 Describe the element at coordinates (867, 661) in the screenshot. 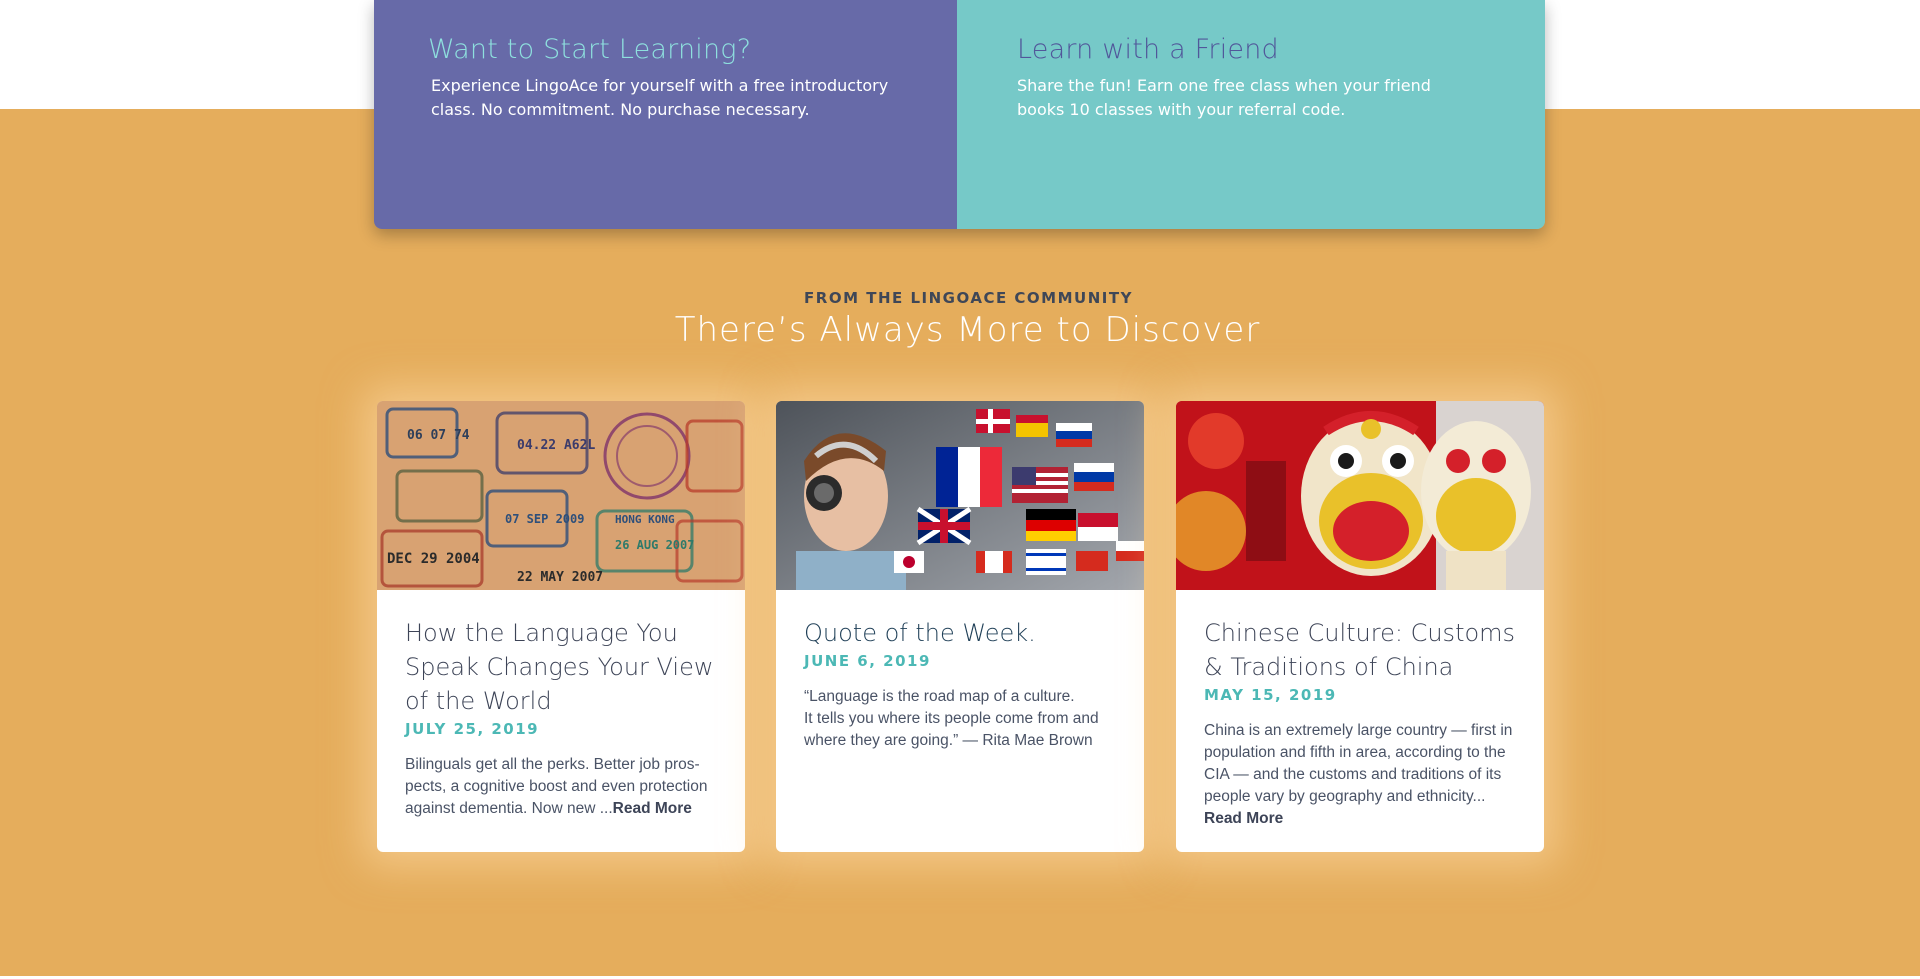

I see `card-date: JUNE 6, 2019` at that location.